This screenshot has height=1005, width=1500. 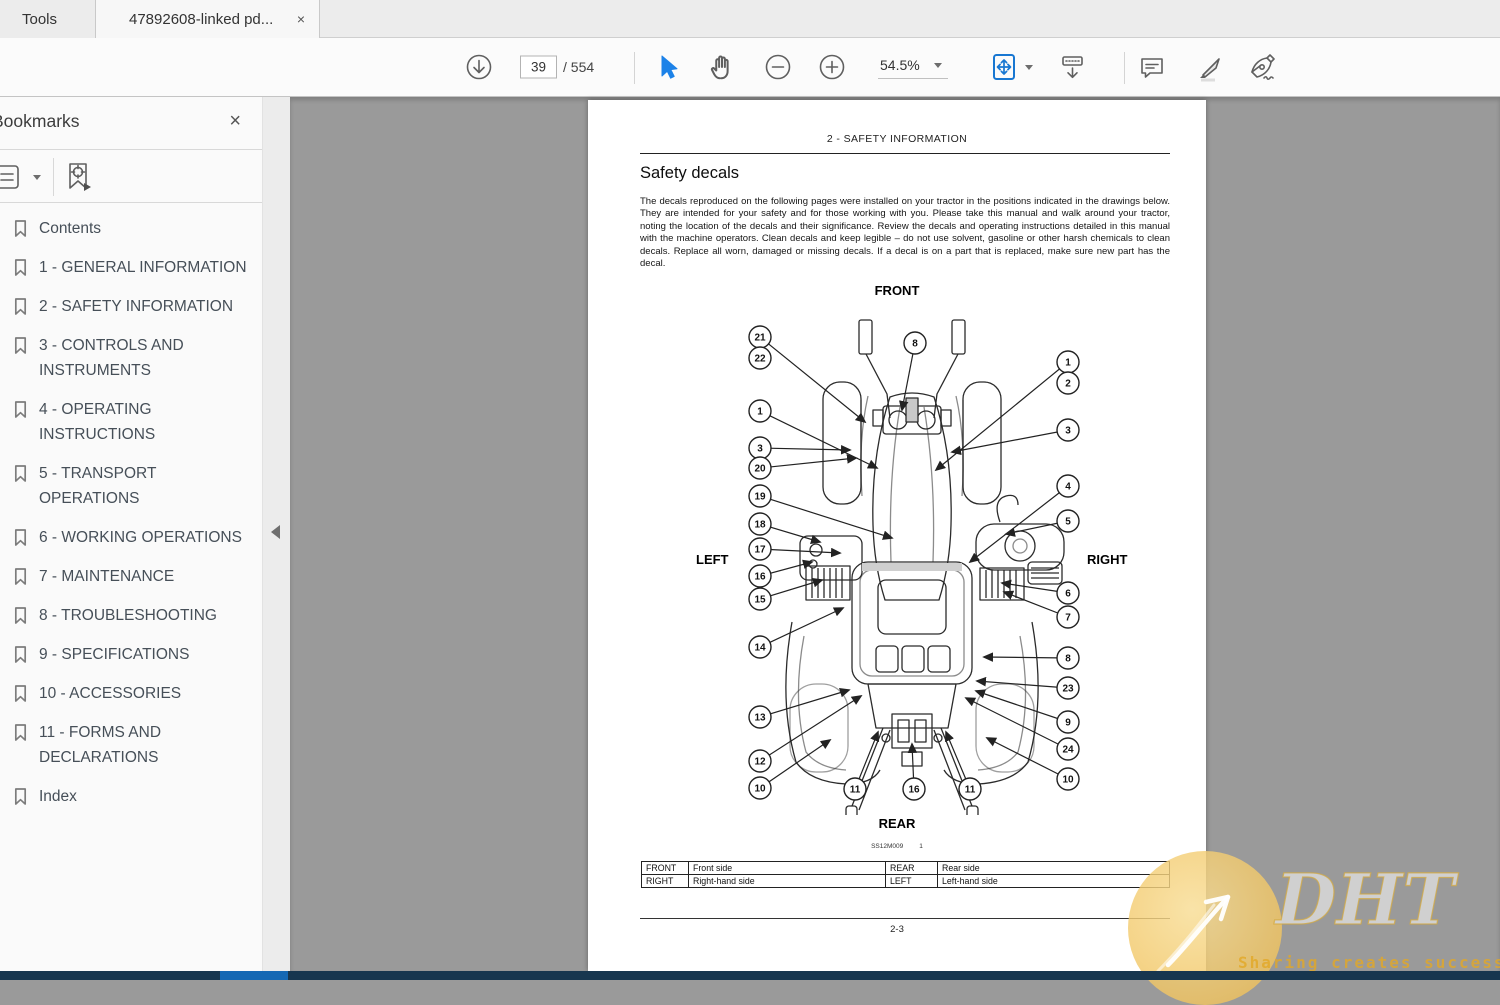 I want to click on bookmark-label: 7 - MAINTENANCE, so click(x=107, y=576).